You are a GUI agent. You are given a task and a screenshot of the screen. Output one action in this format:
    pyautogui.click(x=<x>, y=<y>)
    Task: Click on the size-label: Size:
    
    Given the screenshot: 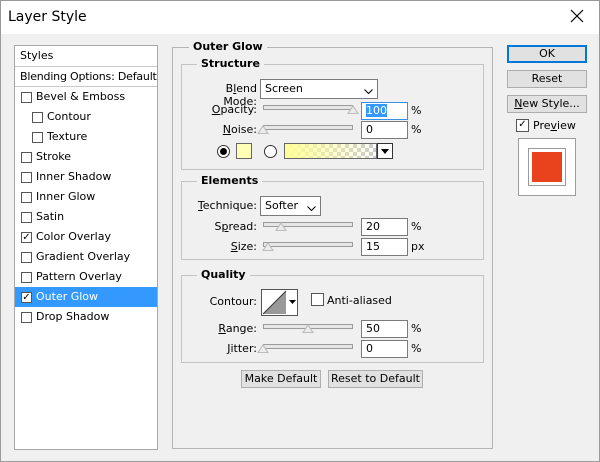 What is the action you would take?
    pyautogui.click(x=243, y=246)
    